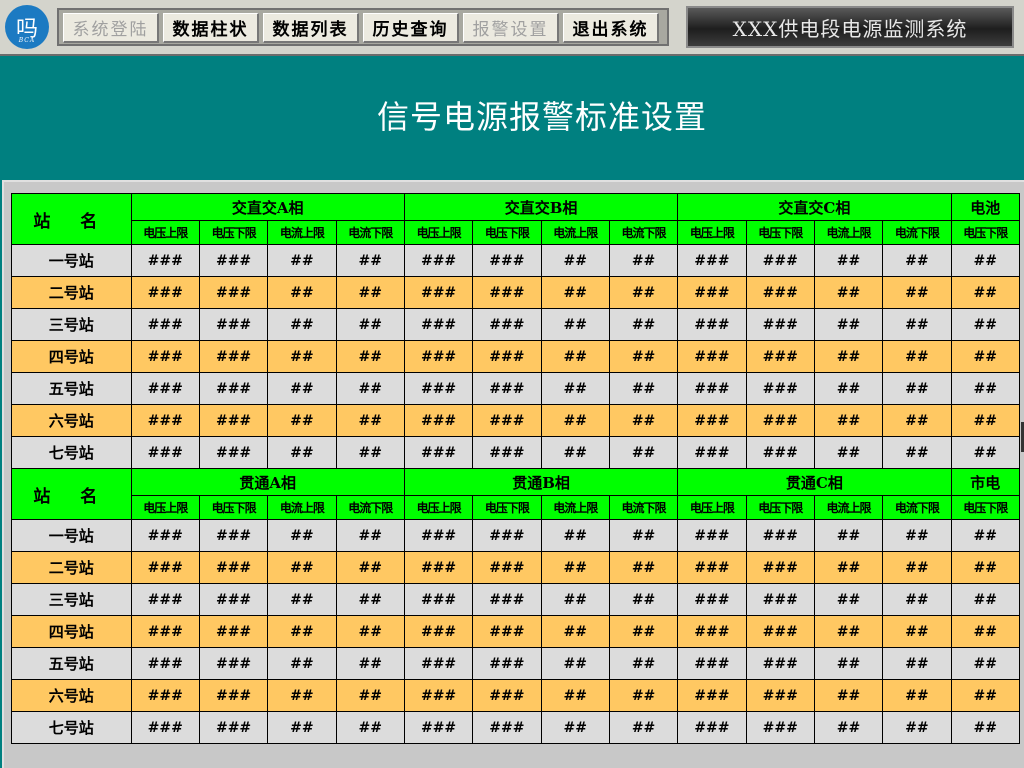 The width and height of the screenshot is (1024, 768). What do you see at coordinates (211, 28) in the screenshot?
I see `menu-bar-chart-button: 数据柱状` at bounding box center [211, 28].